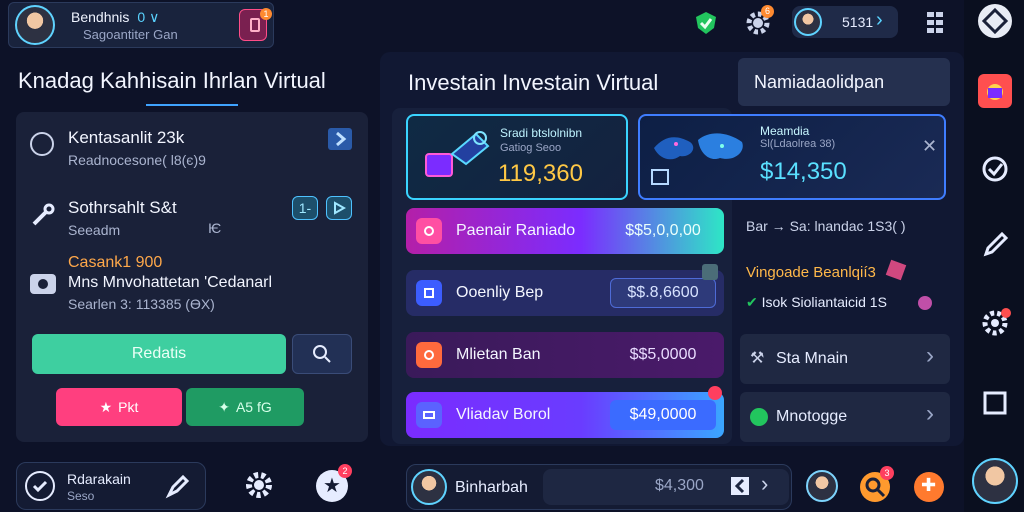  What do you see at coordinates (456, 157) in the screenshot?
I see `wallet-illustration-icon` at bounding box center [456, 157].